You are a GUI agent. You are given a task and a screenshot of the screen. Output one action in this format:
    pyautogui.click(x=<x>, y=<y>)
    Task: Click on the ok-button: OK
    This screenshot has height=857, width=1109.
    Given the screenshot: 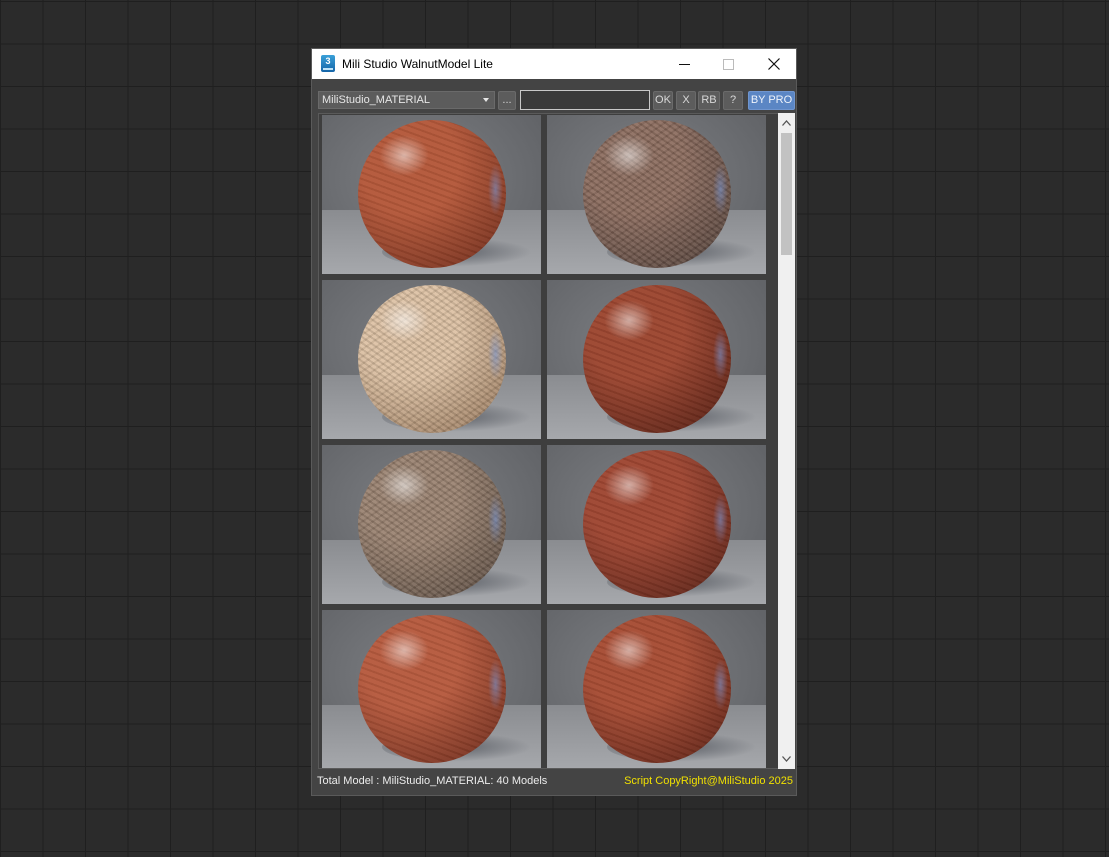 What is the action you would take?
    pyautogui.click(x=663, y=100)
    